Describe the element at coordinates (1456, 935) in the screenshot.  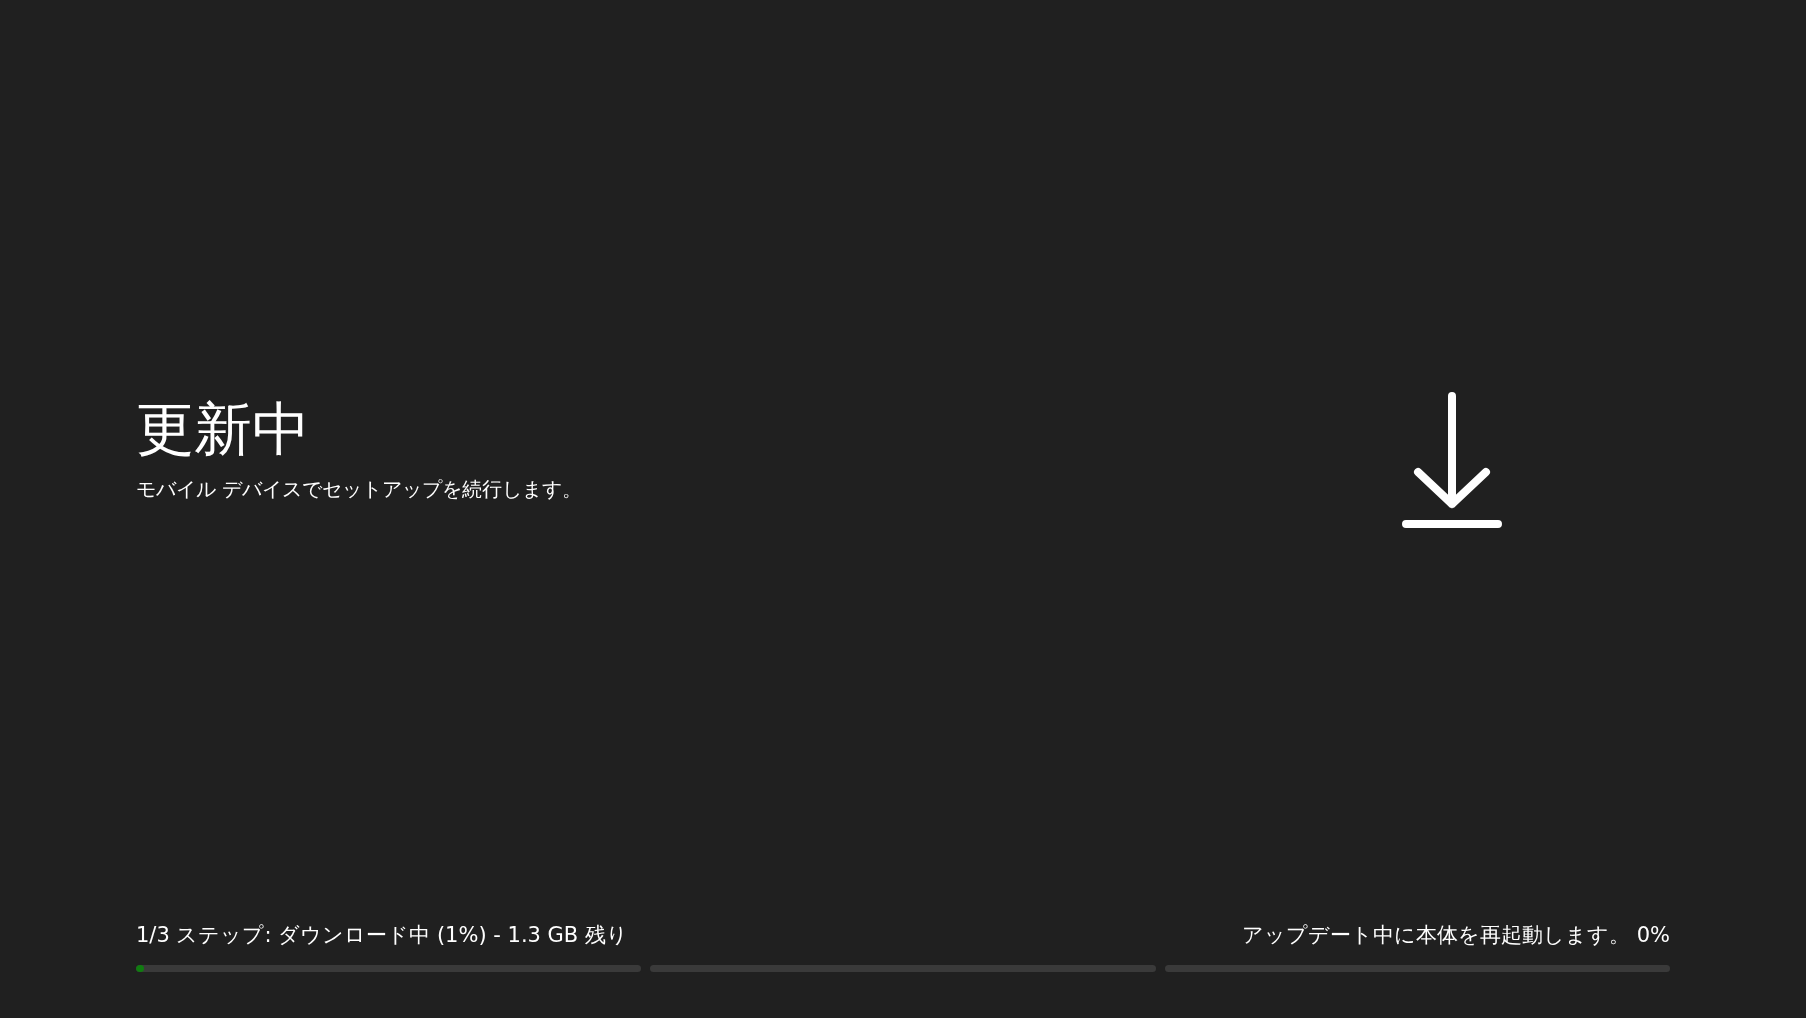
I see `restart-notice: アップデート中に本体を再起動します。 0%` at that location.